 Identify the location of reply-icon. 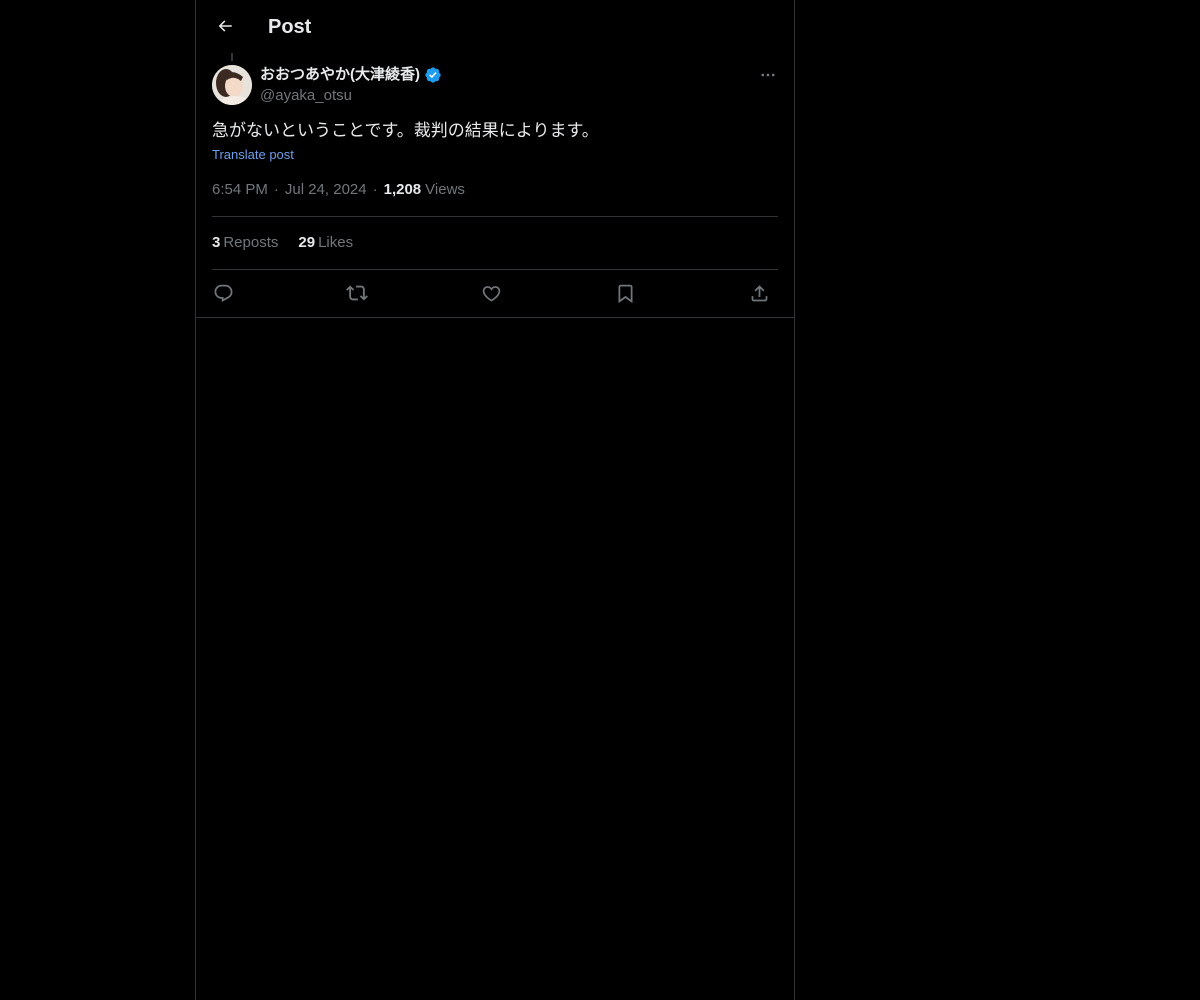
(223, 293).